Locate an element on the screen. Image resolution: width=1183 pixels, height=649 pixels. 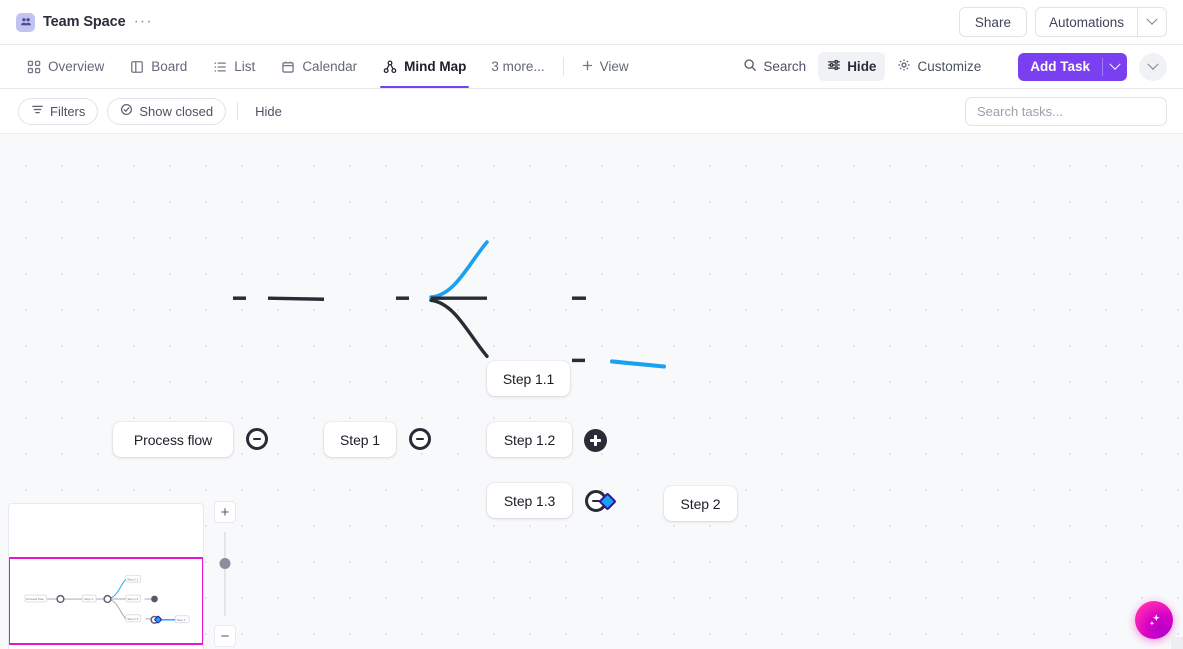
mindmap-icon is located at coordinates (390, 67).